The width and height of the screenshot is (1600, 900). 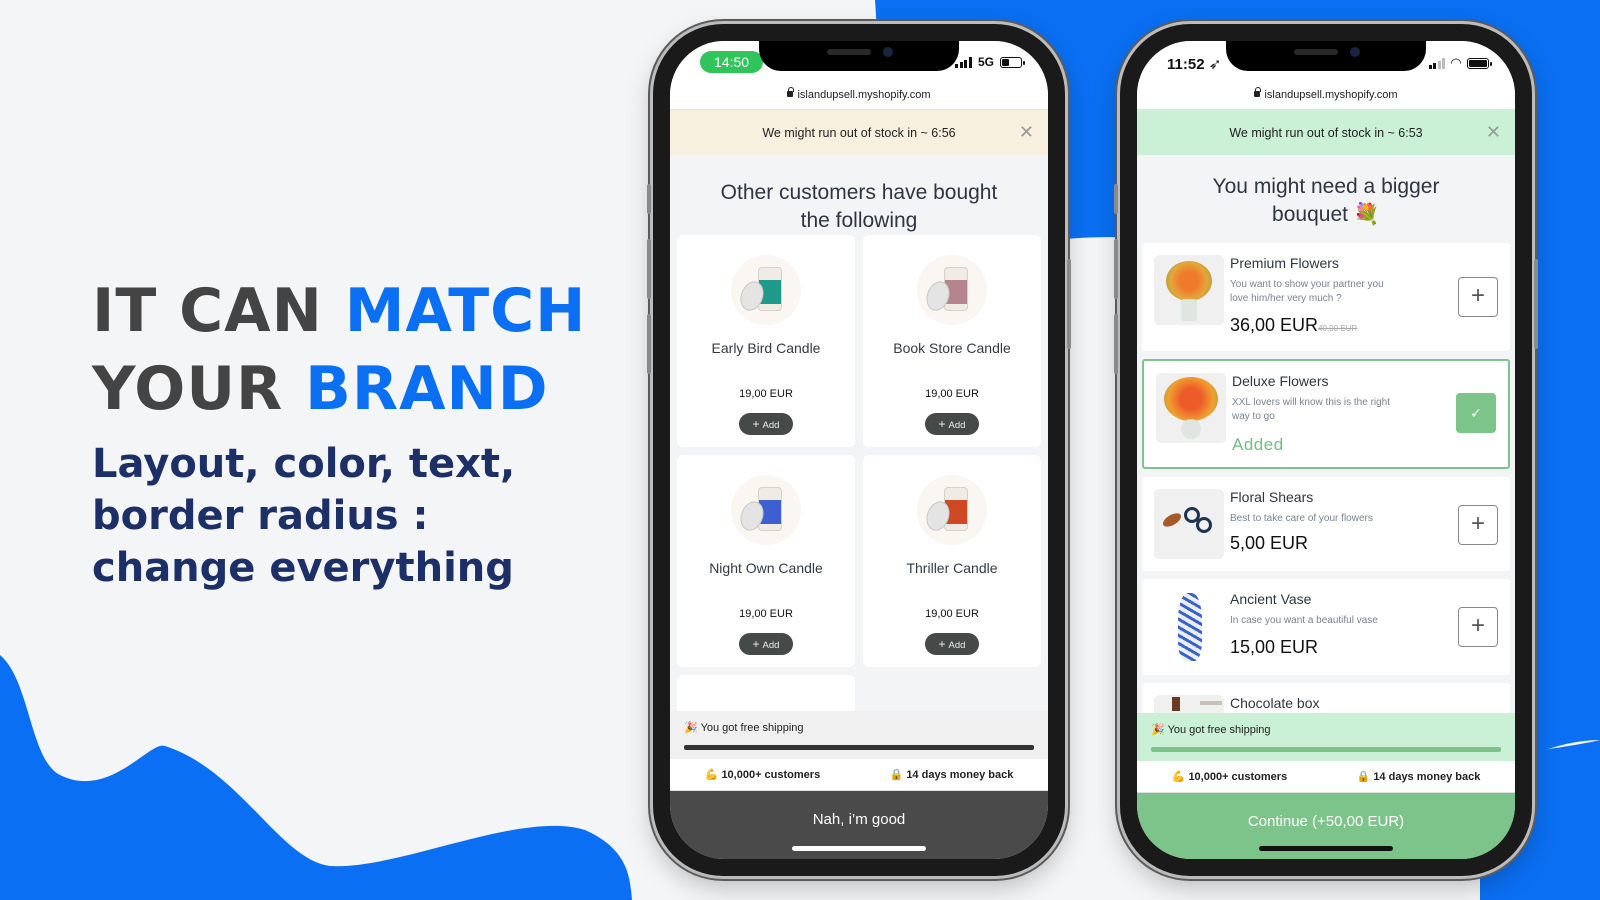 I want to click on product-name: Early Bird Candle, so click(x=766, y=348).